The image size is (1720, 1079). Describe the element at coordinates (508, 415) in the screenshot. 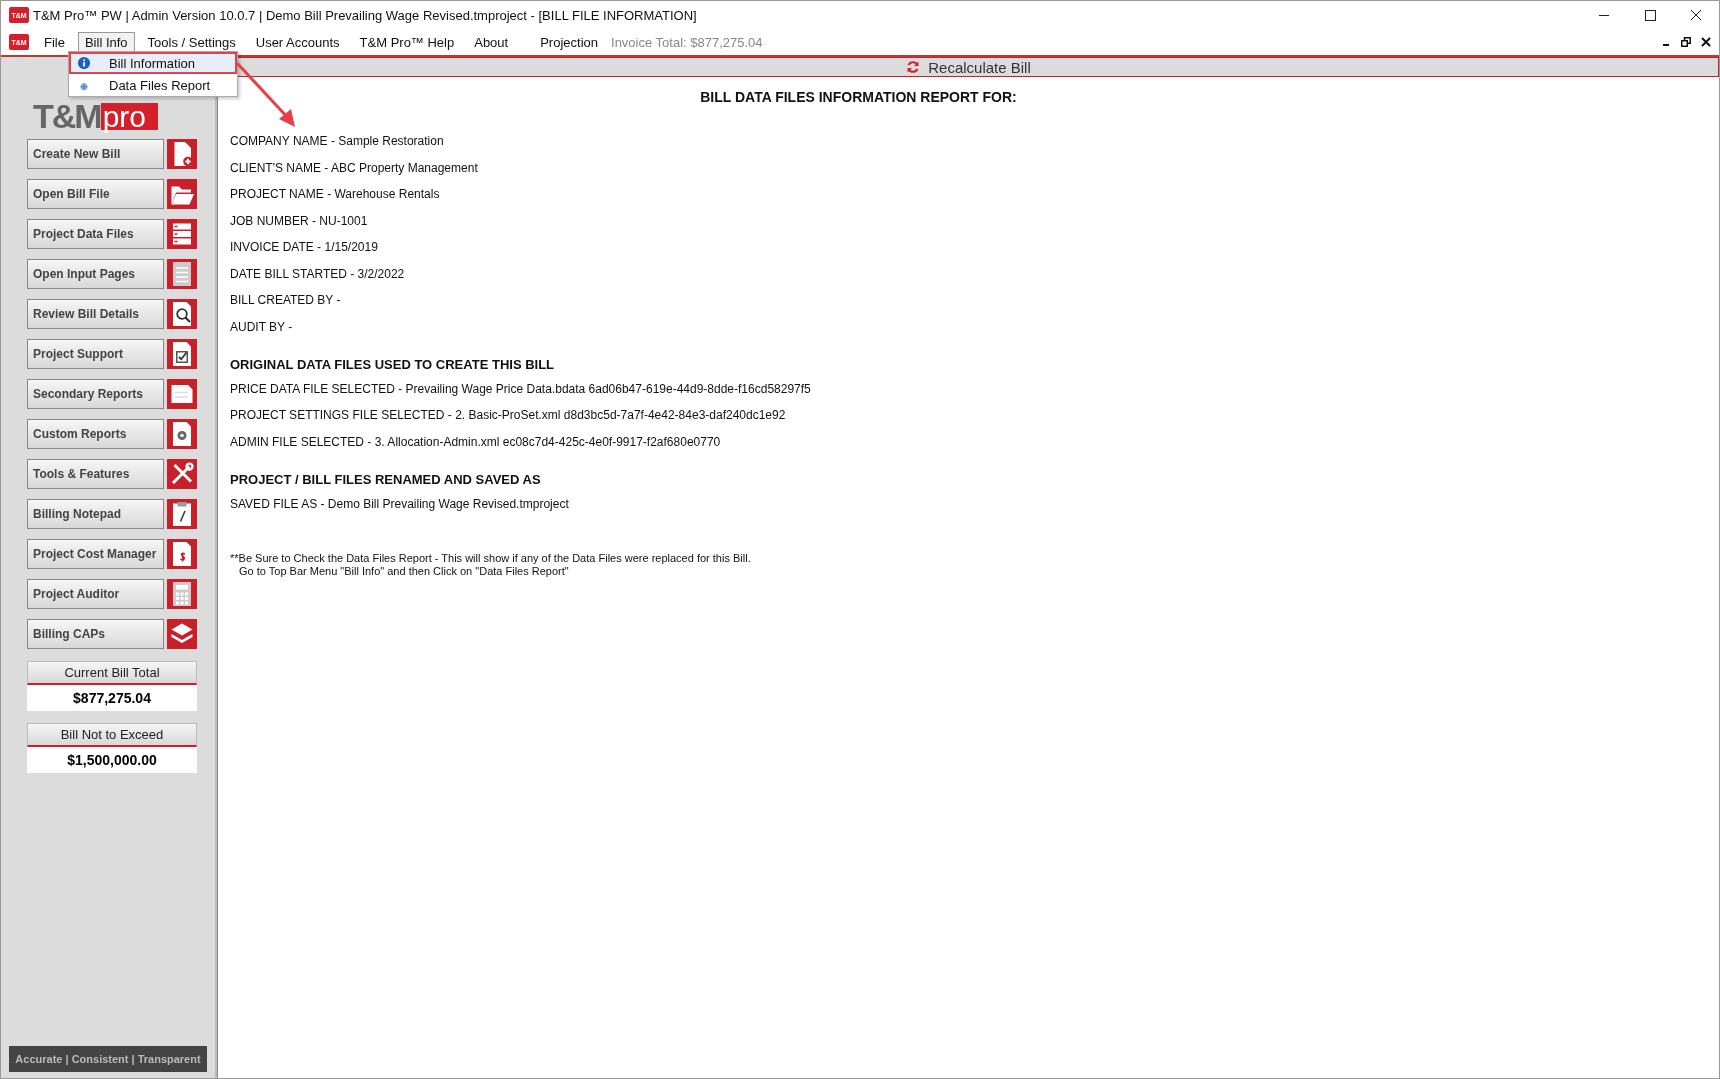

I see `report-line: PROJECT SETTINGS FILE SELECTED - 2. Basic-ProSet.xml d8d3bc5d-7a7f-4e42-84e3-daf240dc1e92` at that location.